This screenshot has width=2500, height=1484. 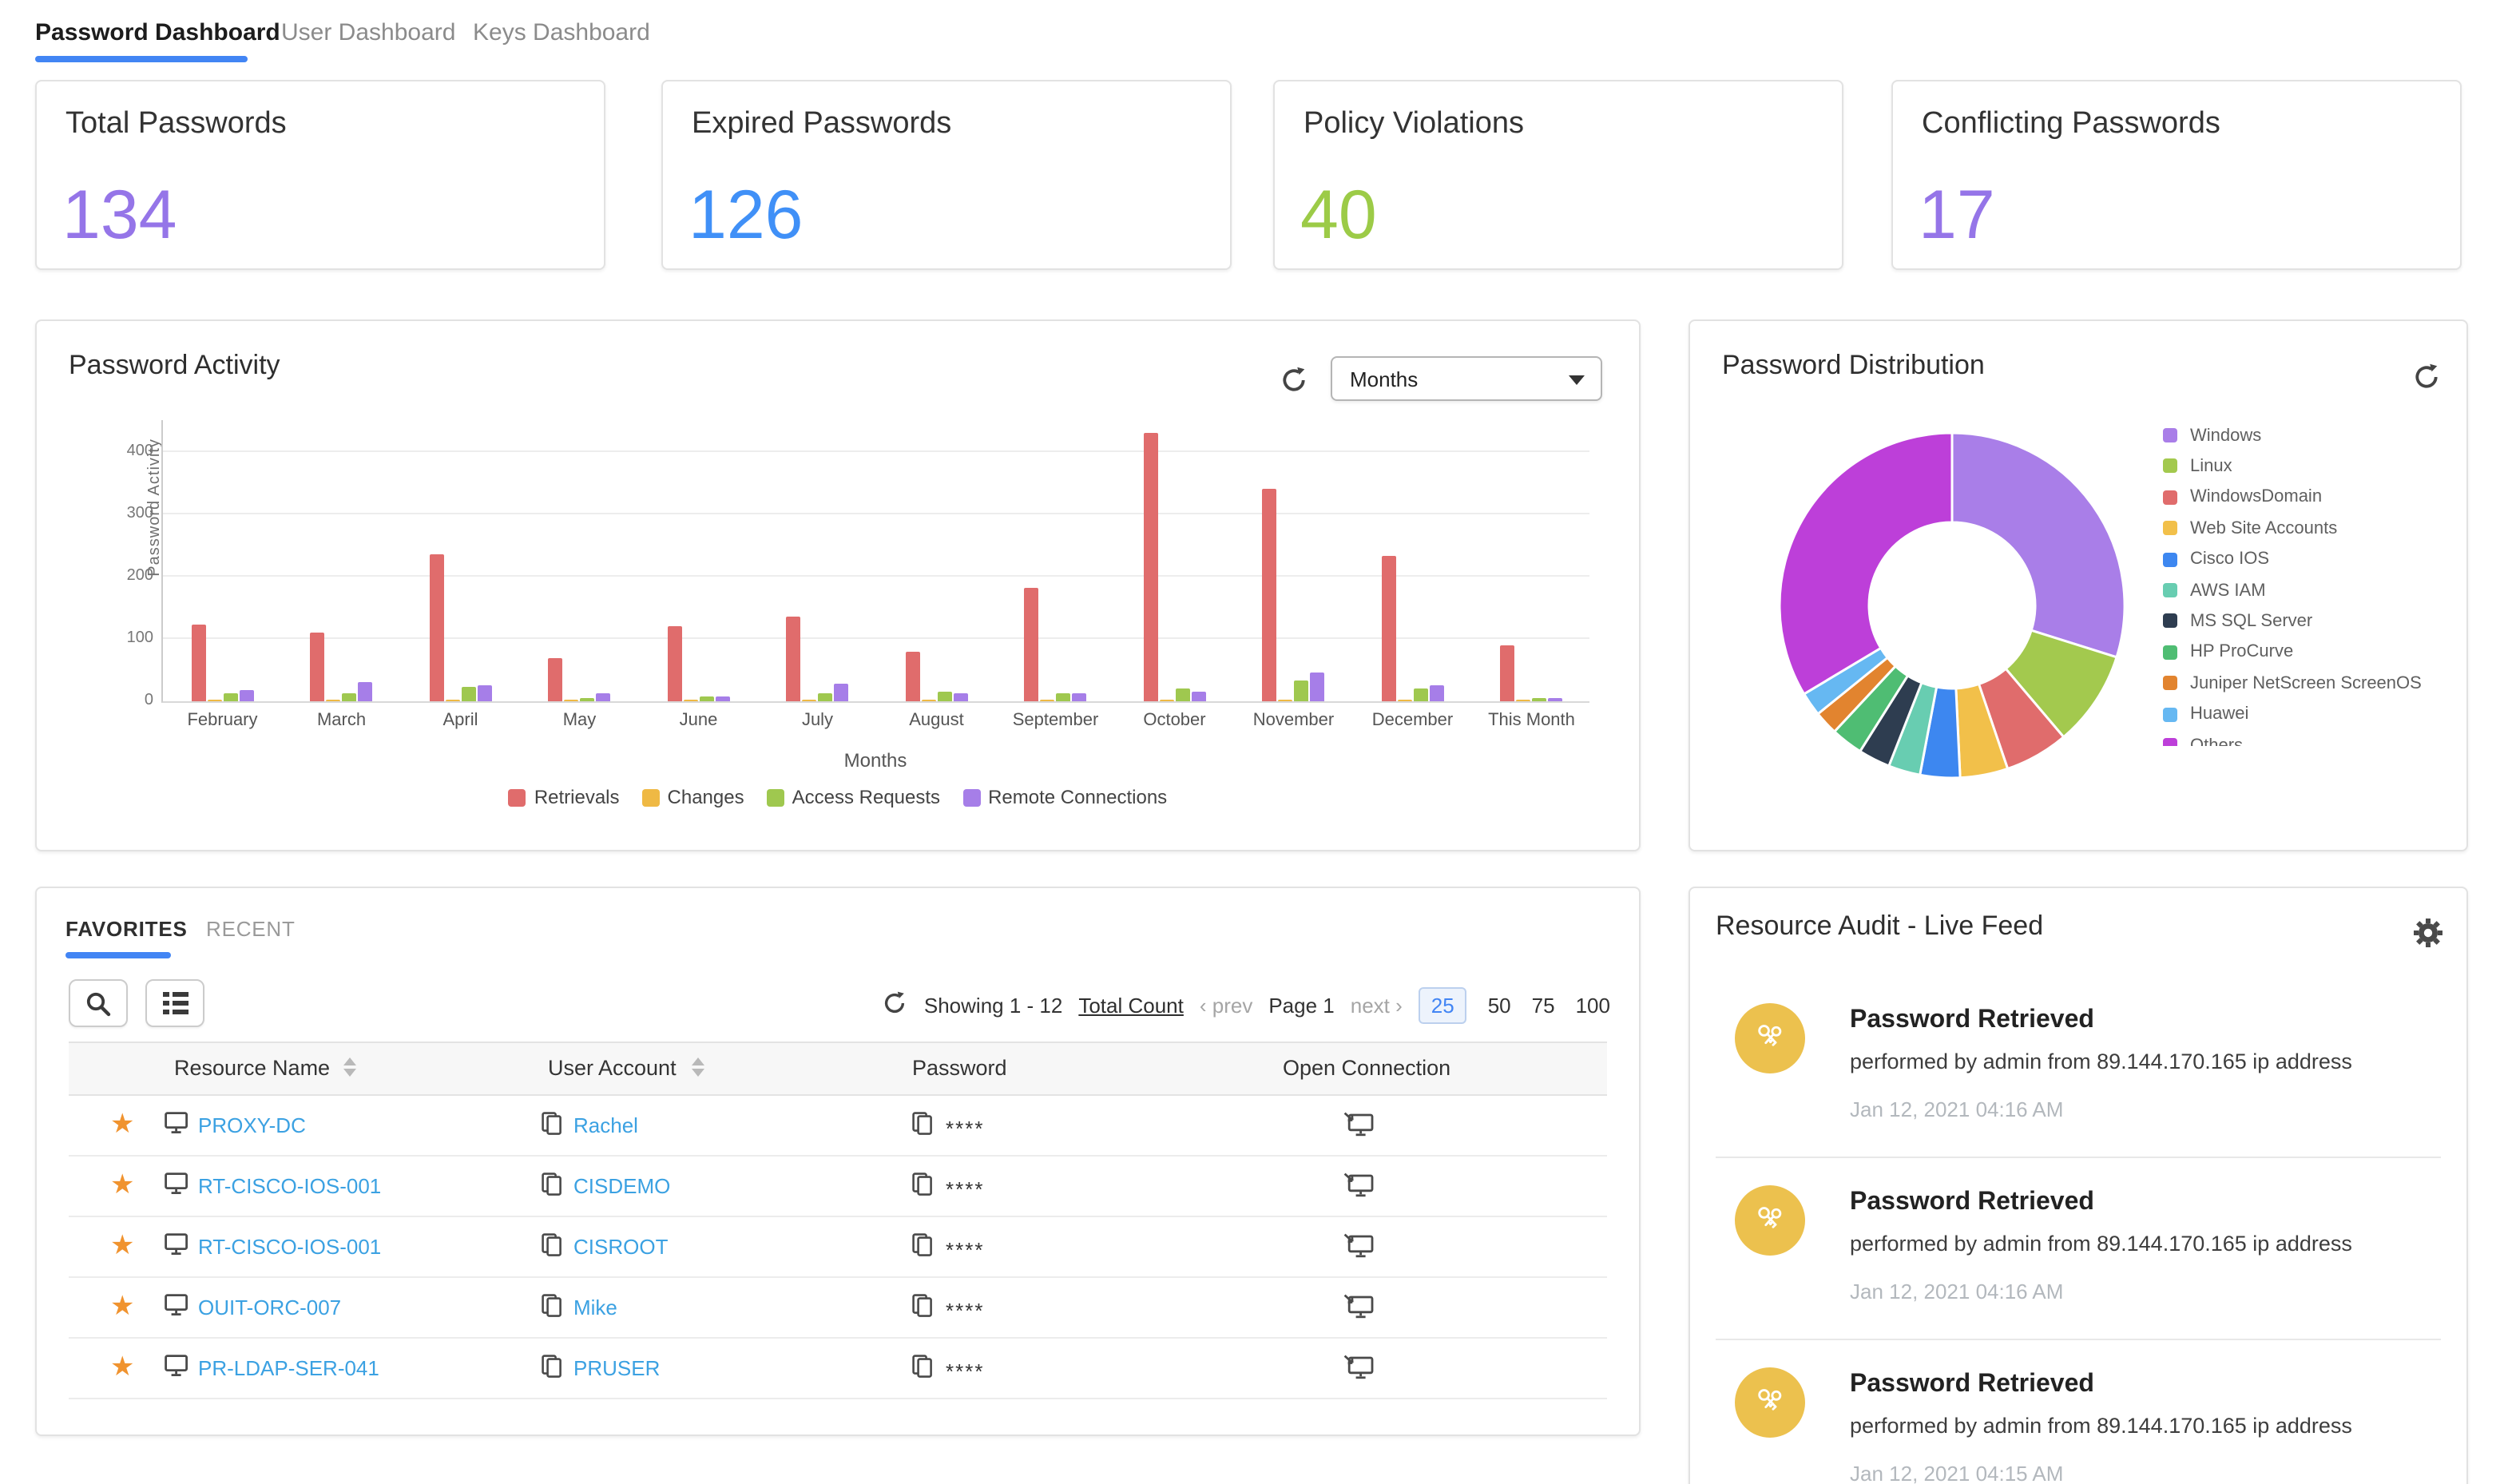 What do you see at coordinates (99, 1003) in the screenshot?
I see `search-button` at bounding box center [99, 1003].